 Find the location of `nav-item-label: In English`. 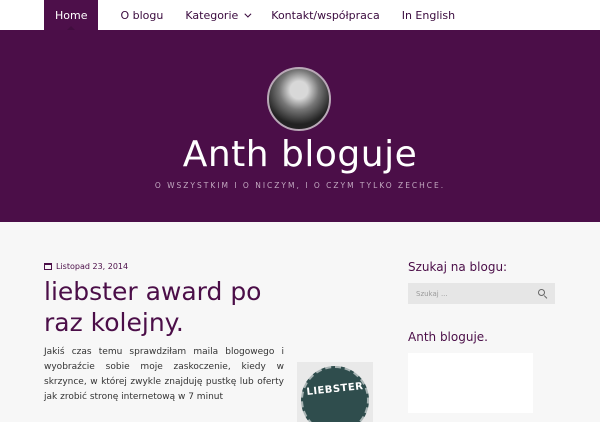

nav-item-label: In English is located at coordinates (428, 15).